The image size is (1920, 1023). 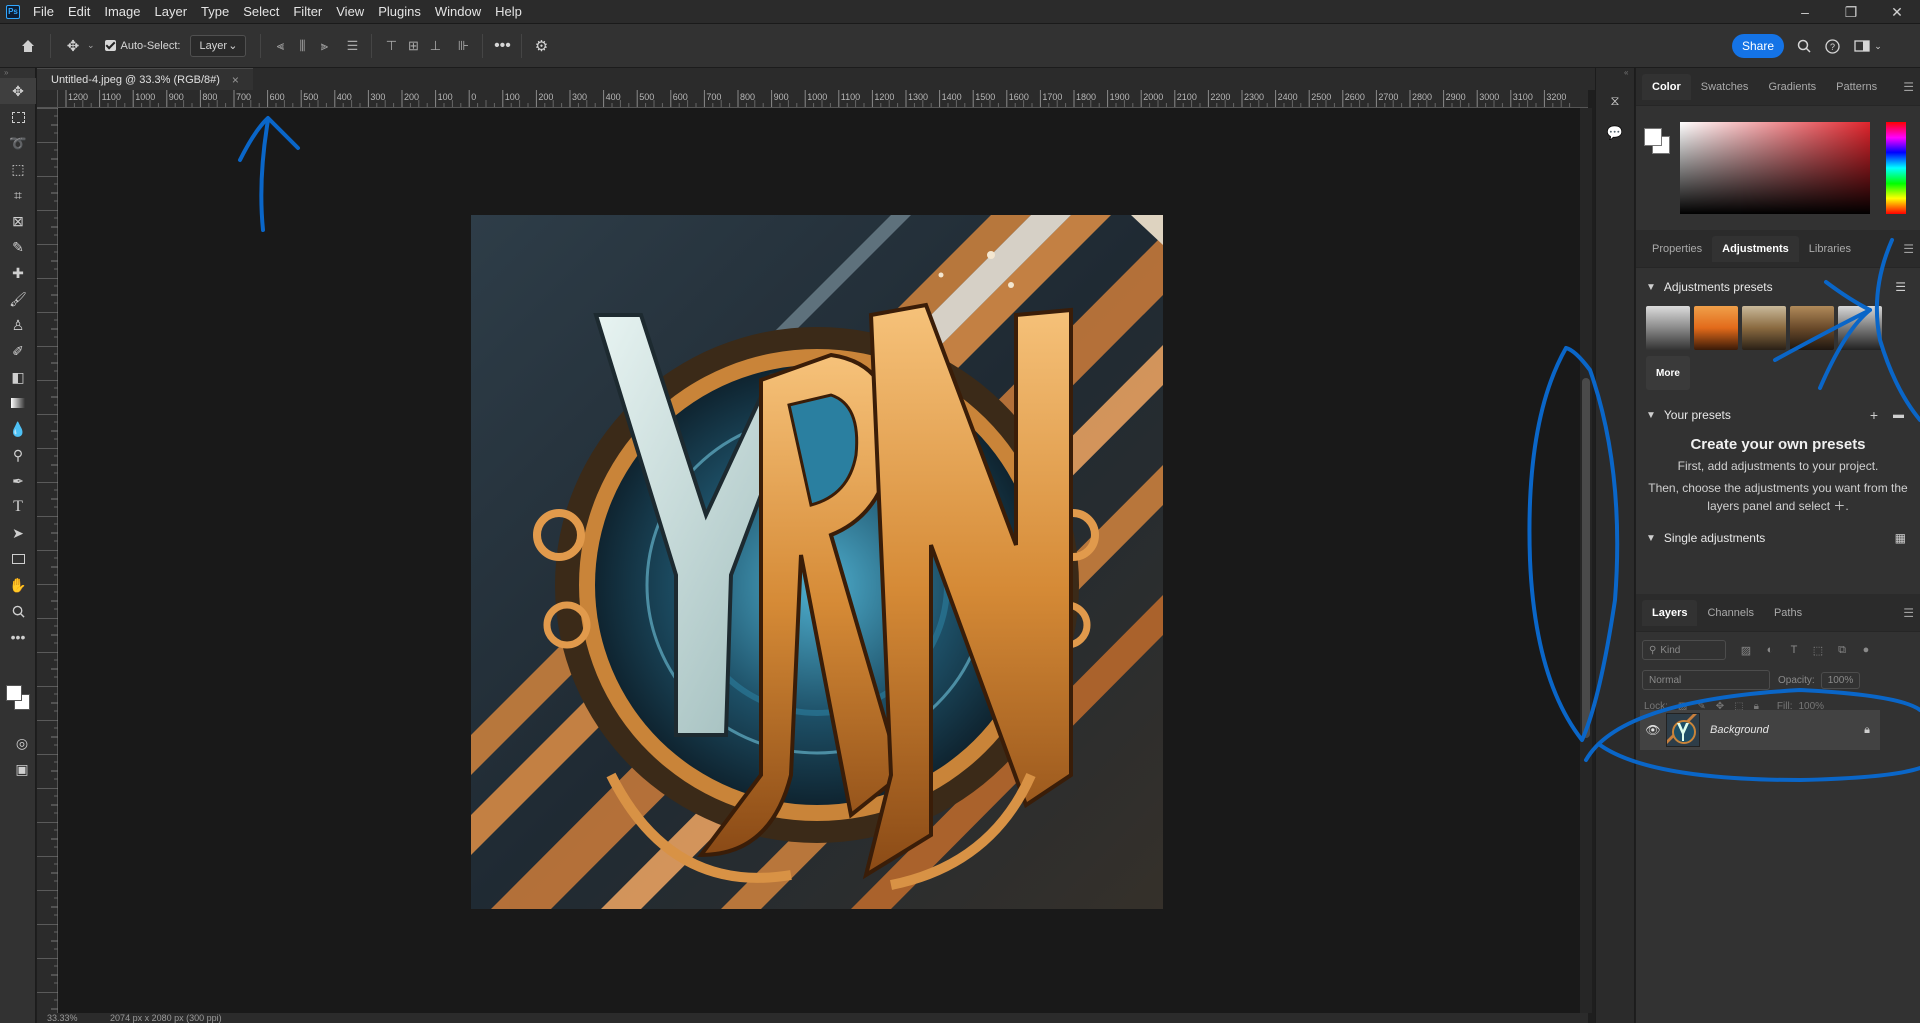 What do you see at coordinates (18, 455) in the screenshot?
I see `dodge-tool-icon: ⚲` at bounding box center [18, 455].